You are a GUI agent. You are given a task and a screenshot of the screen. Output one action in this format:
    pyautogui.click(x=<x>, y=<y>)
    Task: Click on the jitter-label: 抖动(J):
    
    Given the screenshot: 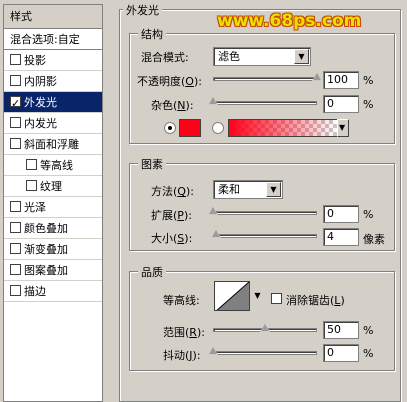 What is the action you would take?
    pyautogui.click(x=182, y=355)
    